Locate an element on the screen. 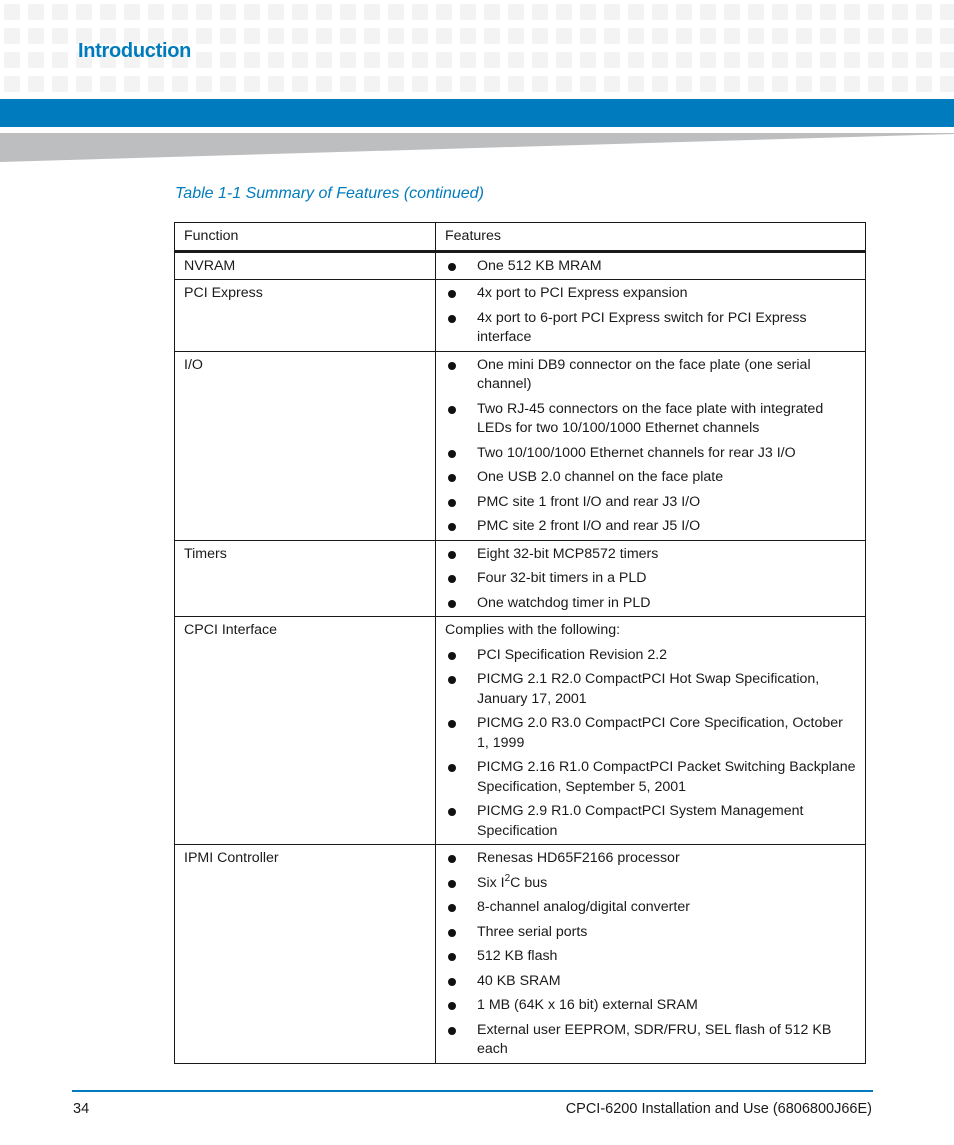 The width and height of the screenshot is (954, 1145). feature-list: One 512 KB MRAM is located at coordinates (650, 267).